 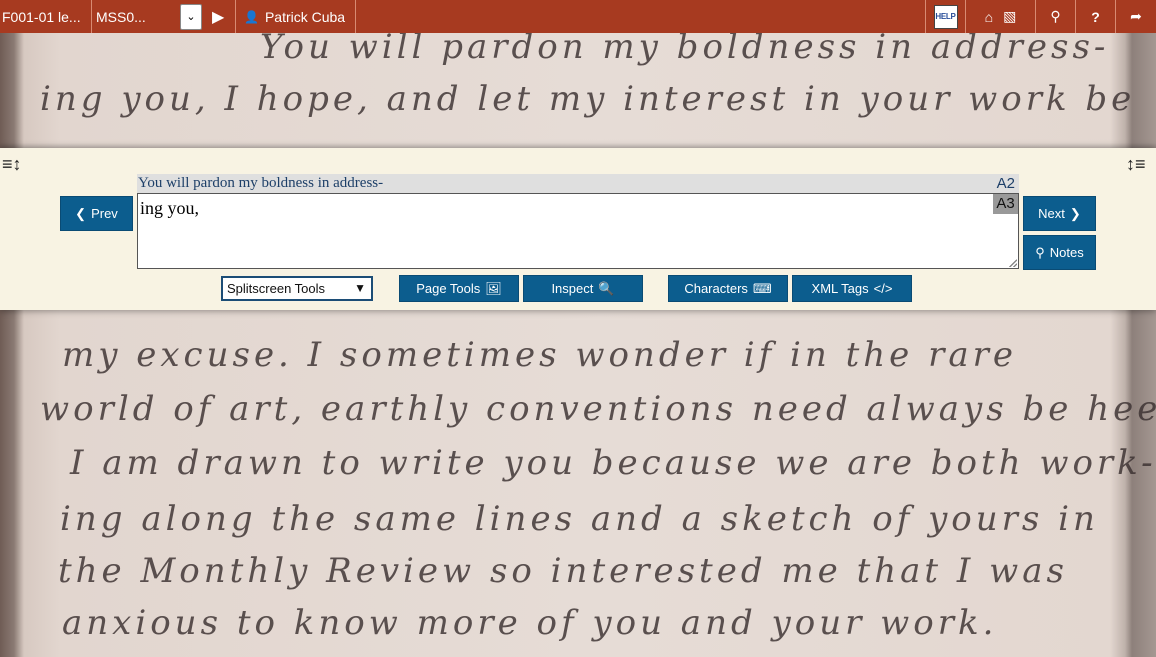 I want to click on comments-button: ⚲, so click(x=1056, y=16).